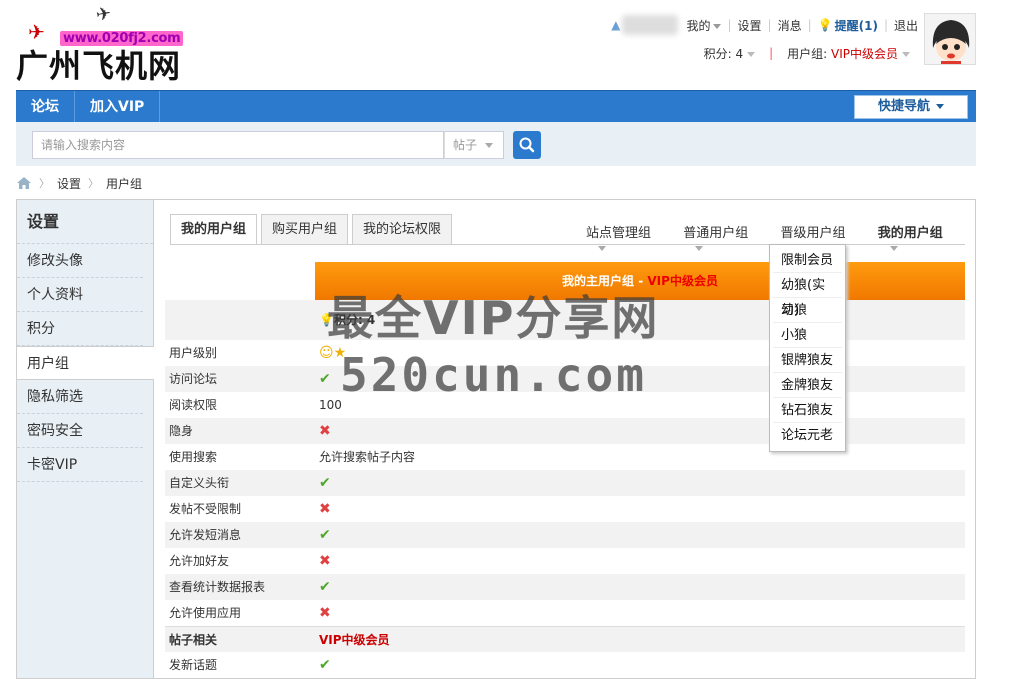  What do you see at coordinates (730, 53) in the screenshot?
I see `points-menu: 积分: 4` at bounding box center [730, 53].